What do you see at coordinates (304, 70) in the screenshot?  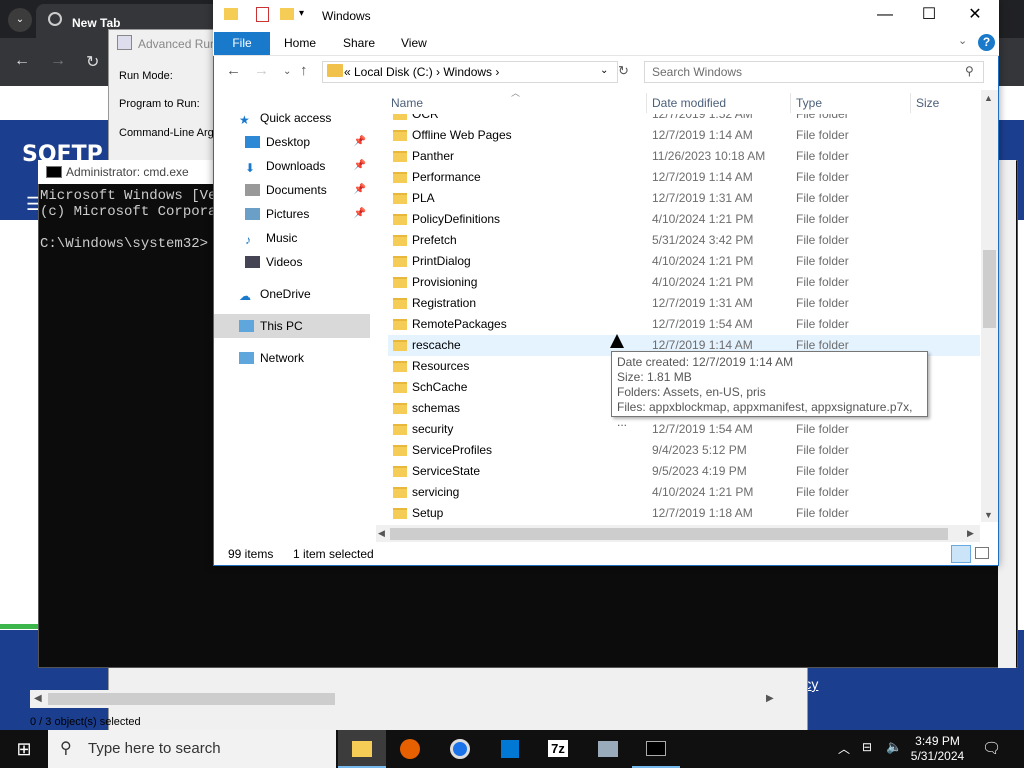 I see `up-arrow-icon: ↑` at bounding box center [304, 70].